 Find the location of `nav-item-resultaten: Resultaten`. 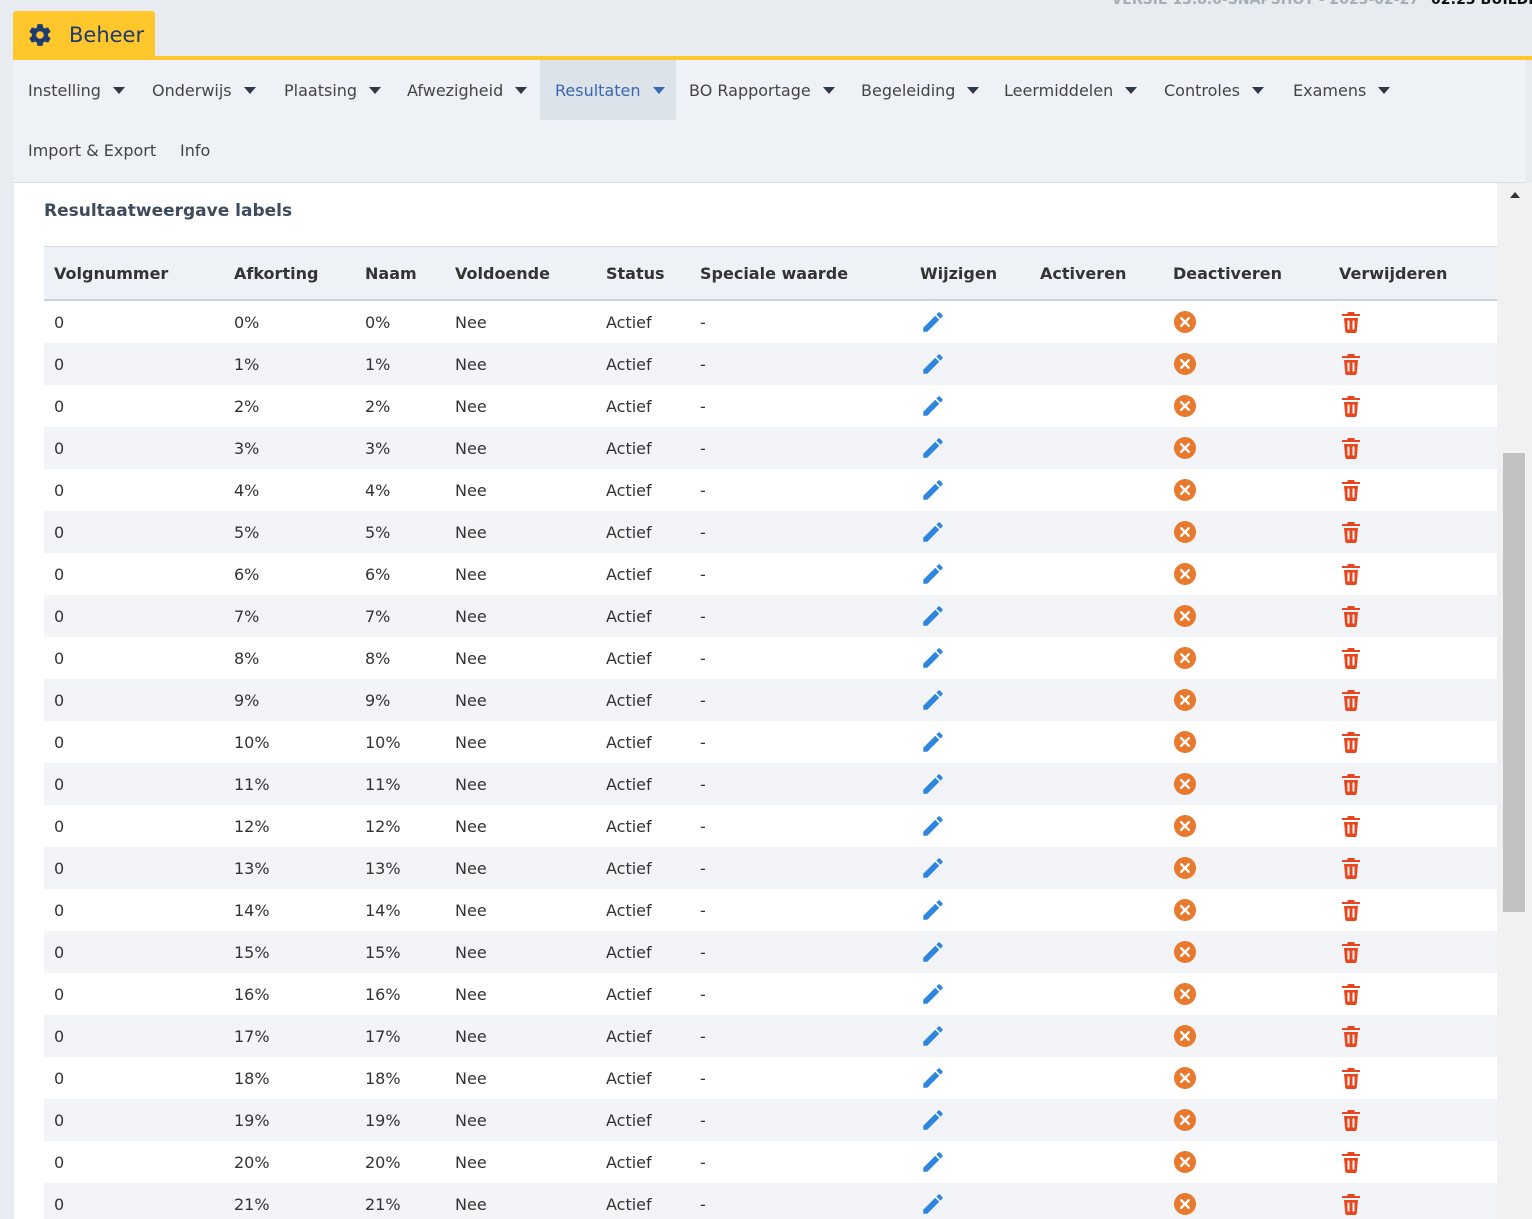

nav-item-resultaten: Resultaten is located at coordinates (608, 90).